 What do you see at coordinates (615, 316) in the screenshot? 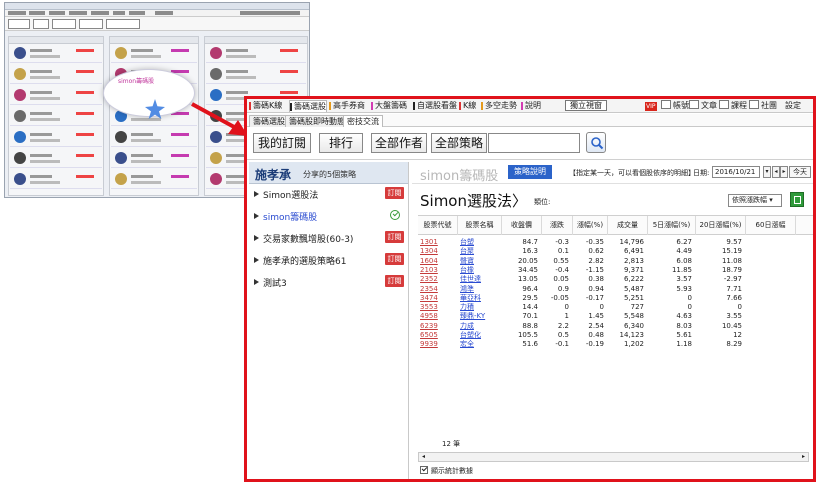
I see `table-row: 4958 臻鼎-KY 70.1 1 1.45 5,548 4.63 3.55` at bounding box center [615, 316].